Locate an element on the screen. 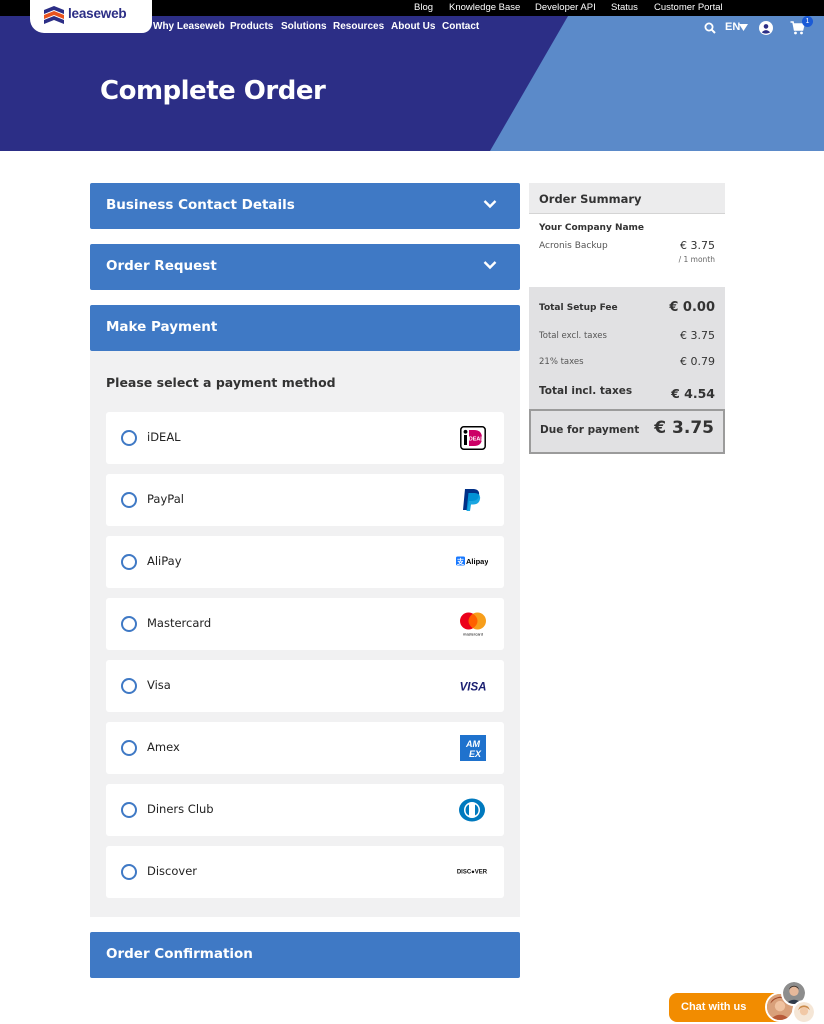  payment-option-label: PayPal is located at coordinates (165, 499).